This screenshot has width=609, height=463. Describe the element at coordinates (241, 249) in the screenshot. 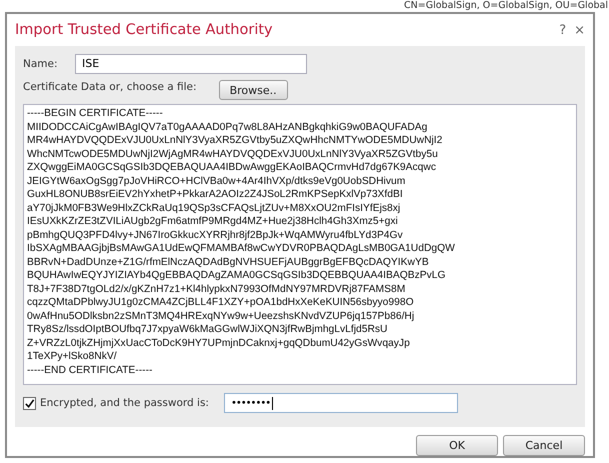

I see `certificate-text-line: IbSXAgMBAAGjbjBsMAwGA1UdEwQFMAMBAf8wCwYDVR0PBAQDAgLsMB0GA1UdDgQW` at that location.